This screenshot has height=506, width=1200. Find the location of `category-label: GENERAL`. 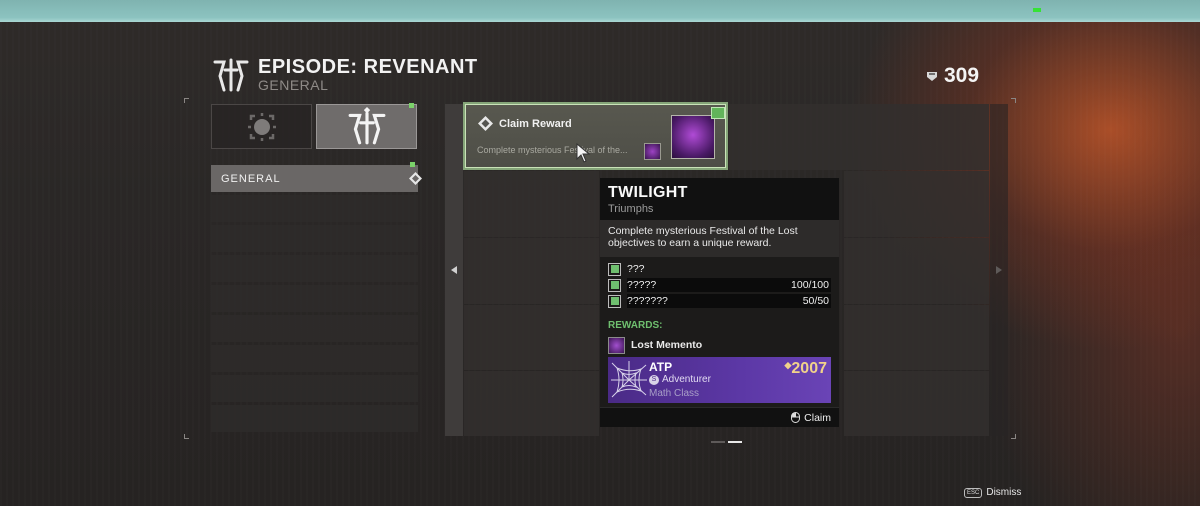

category-label: GENERAL is located at coordinates (251, 178).